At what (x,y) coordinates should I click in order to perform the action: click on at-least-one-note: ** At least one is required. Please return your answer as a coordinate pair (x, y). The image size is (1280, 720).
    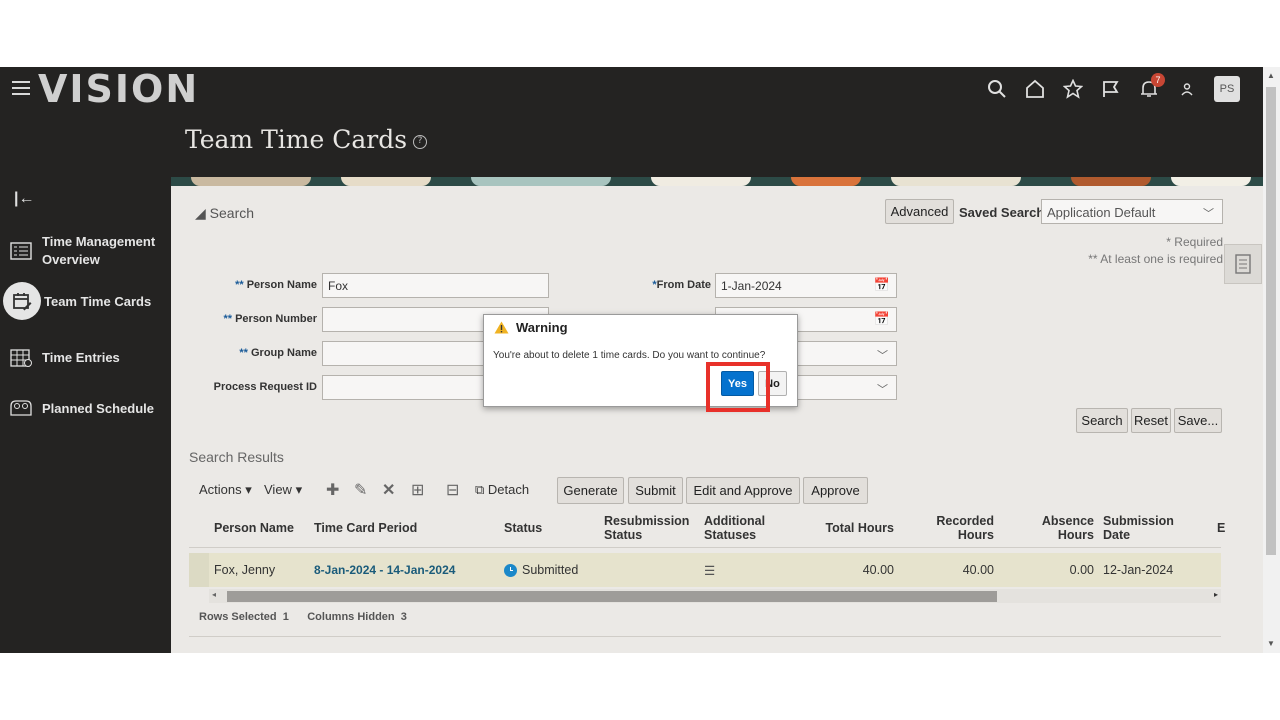
    Looking at the image, I should click on (1155, 259).